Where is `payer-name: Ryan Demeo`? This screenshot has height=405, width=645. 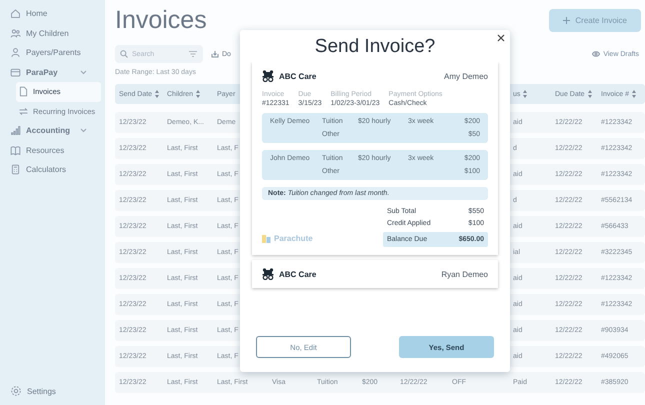
payer-name: Ryan Demeo is located at coordinates (464, 274).